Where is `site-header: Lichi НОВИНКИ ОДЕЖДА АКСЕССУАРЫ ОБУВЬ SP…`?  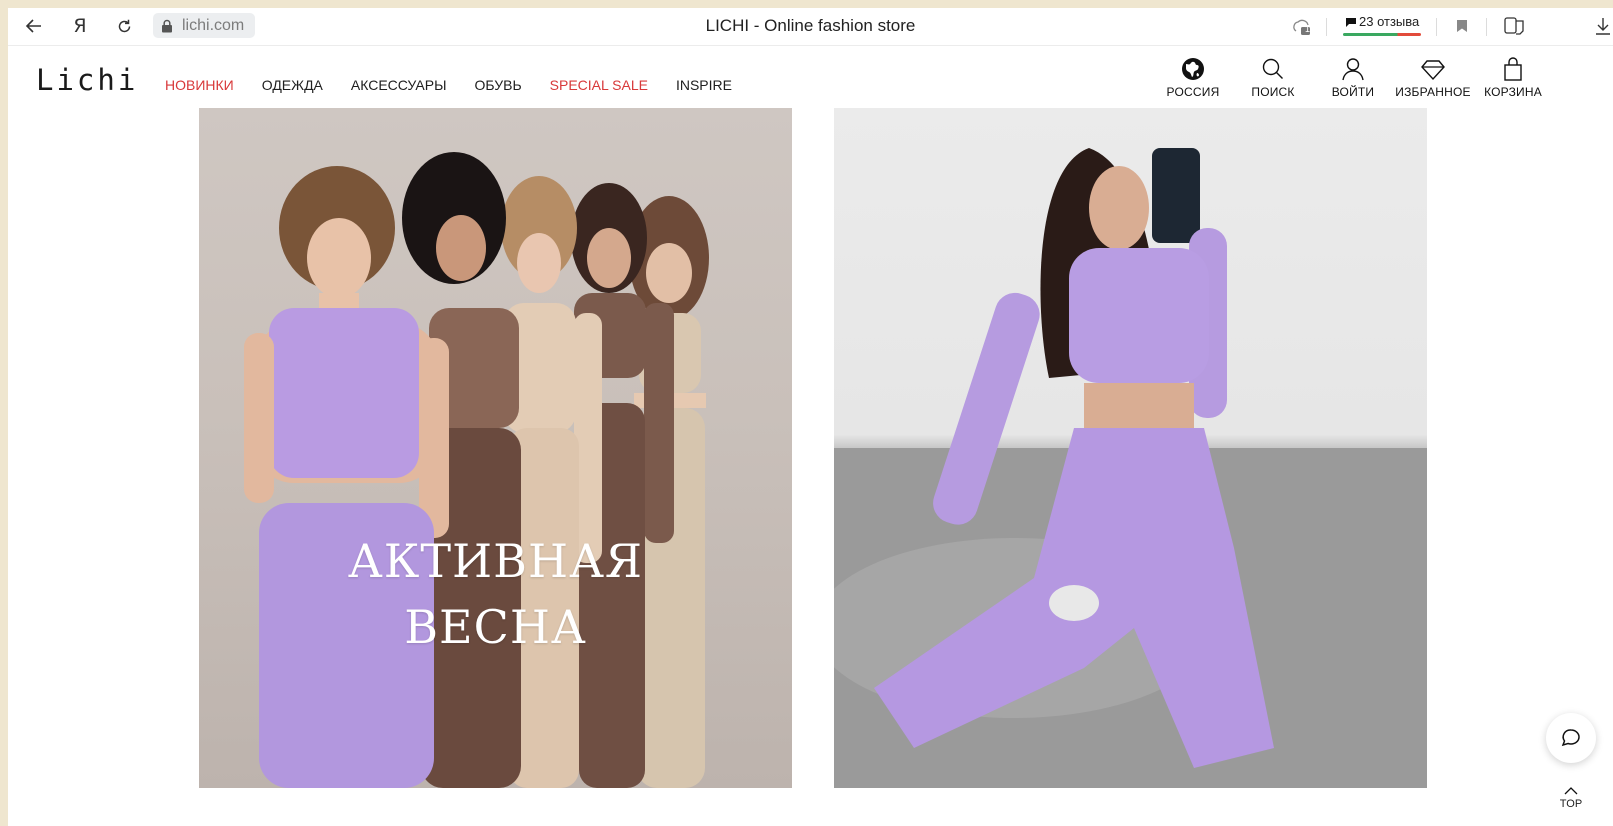 site-header: Lichi НОВИНКИ ОДЕЖДА АКСЕССУАРЫ ОБУВЬ SP… is located at coordinates (810, 77).